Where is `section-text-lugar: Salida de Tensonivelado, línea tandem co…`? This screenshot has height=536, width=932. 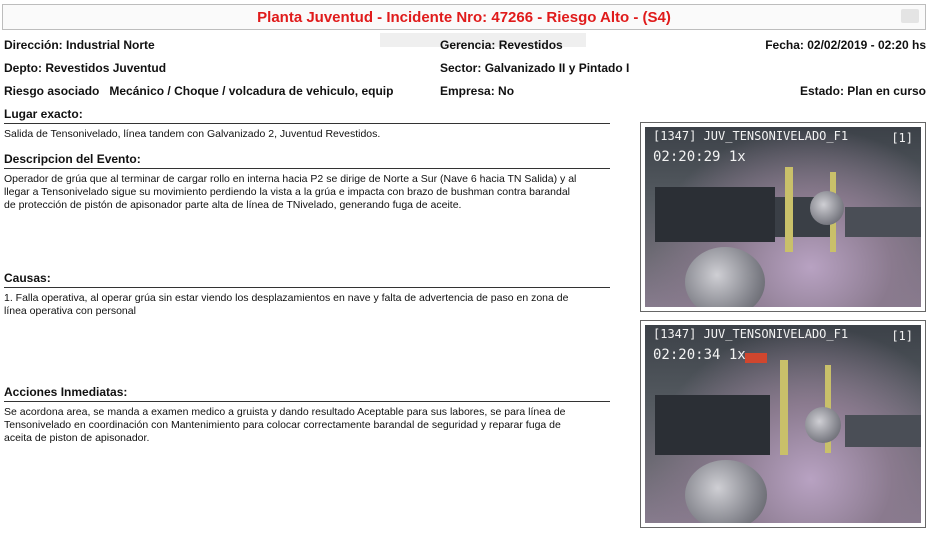
section-text-lugar: Salida de Tensonivelado, línea tandem co… is located at coordinates (192, 134).